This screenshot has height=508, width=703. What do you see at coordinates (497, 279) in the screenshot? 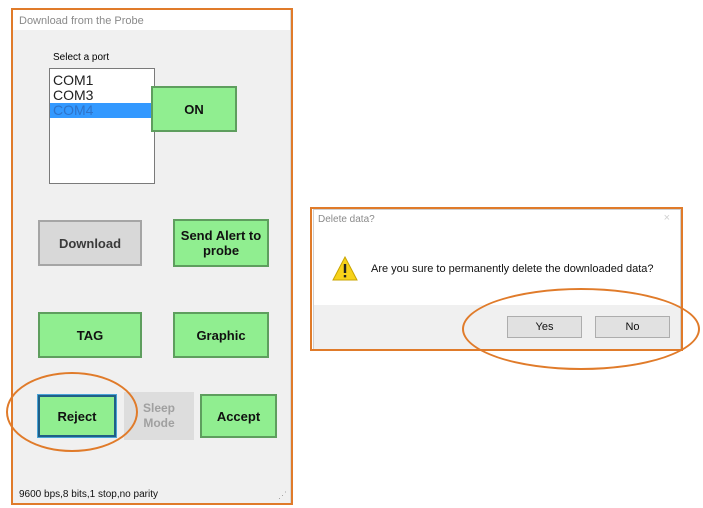
I see `delete-dialog: Delete data? × Yes No` at bounding box center [497, 279].